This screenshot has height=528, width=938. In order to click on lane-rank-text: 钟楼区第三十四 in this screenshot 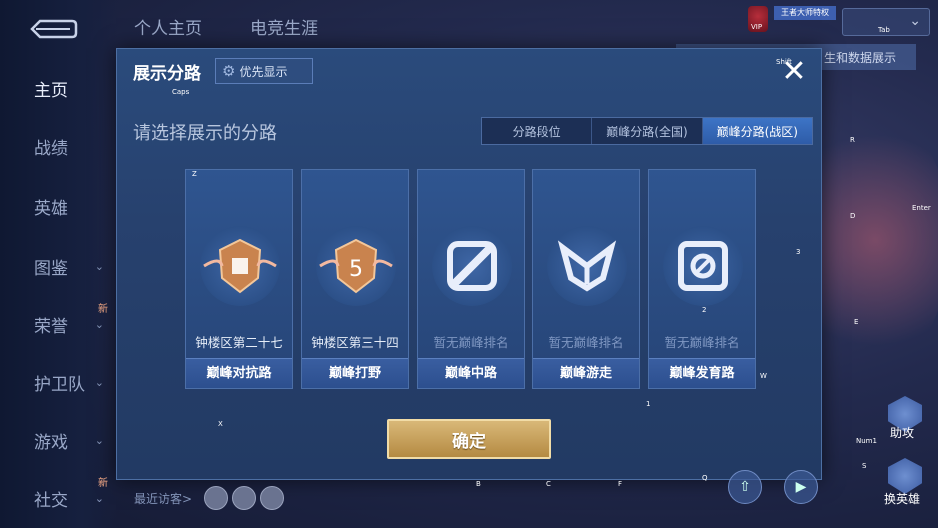, I will do `click(355, 342)`.